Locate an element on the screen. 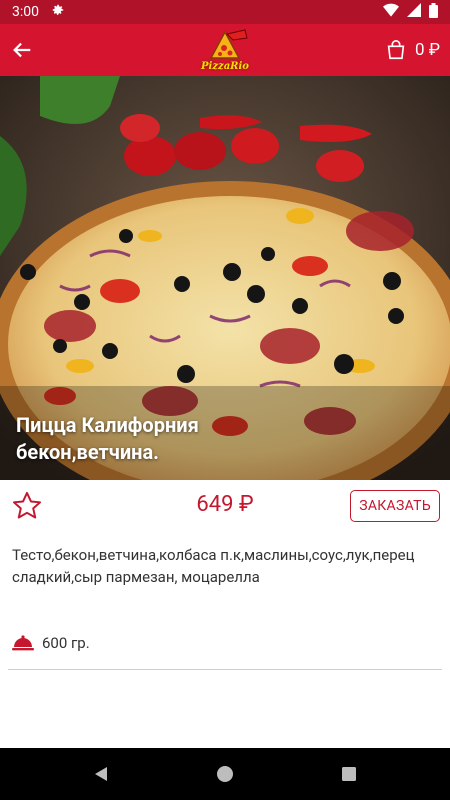 This screenshot has height=800, width=450. weight-row: 600 гр. is located at coordinates (51, 643).